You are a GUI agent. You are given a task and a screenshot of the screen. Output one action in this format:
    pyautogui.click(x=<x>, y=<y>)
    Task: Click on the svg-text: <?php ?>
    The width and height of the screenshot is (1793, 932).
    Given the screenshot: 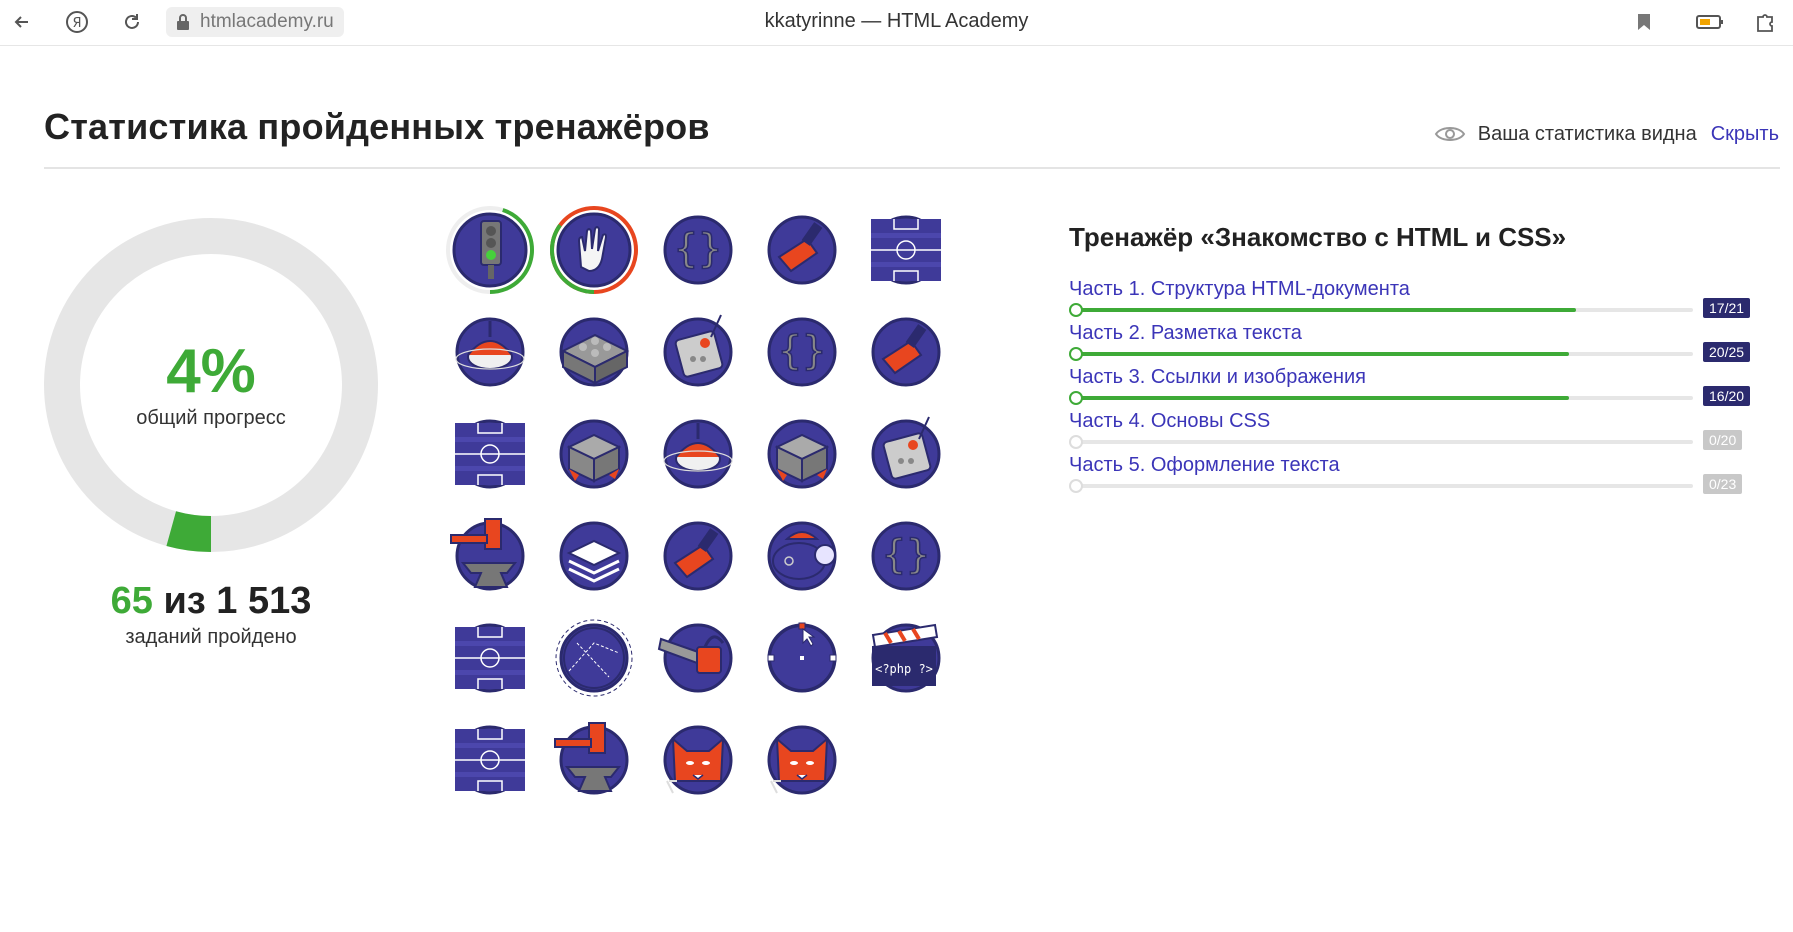 What is the action you would take?
    pyautogui.click(x=904, y=669)
    